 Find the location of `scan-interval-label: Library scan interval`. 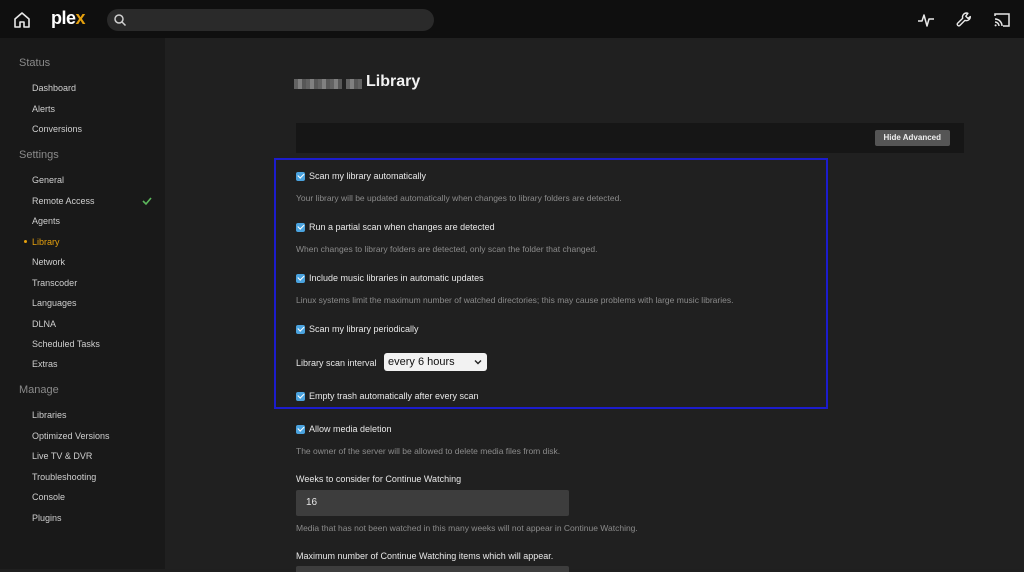

scan-interval-label: Library scan interval is located at coordinates (336, 363).